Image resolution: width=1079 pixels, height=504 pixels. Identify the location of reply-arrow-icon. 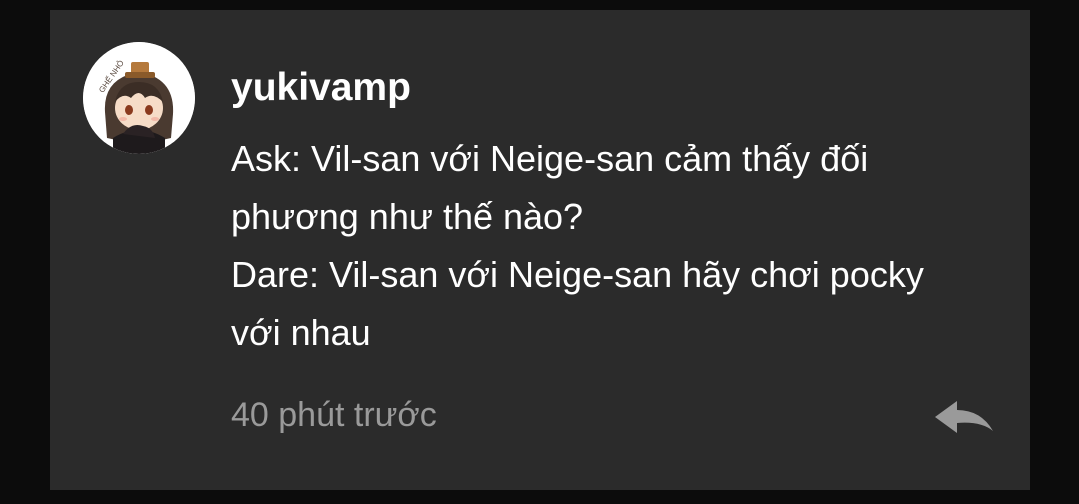
(964, 417).